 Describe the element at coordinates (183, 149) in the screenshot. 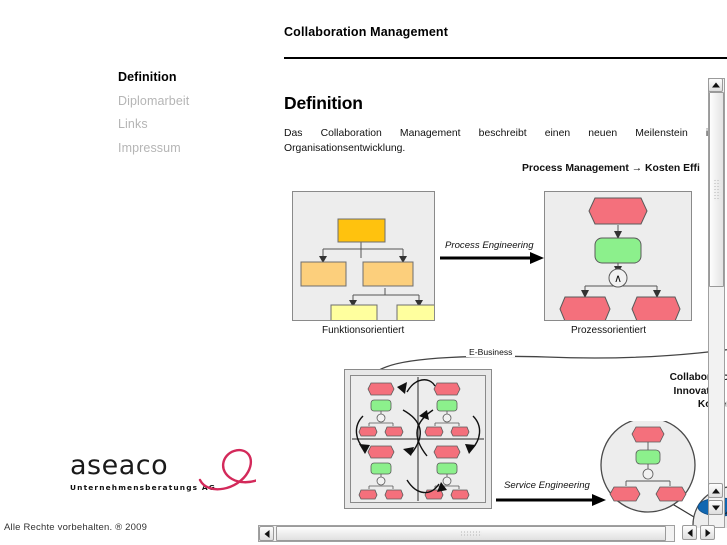

I see `sidebar-item-impressum: Impressum` at that location.